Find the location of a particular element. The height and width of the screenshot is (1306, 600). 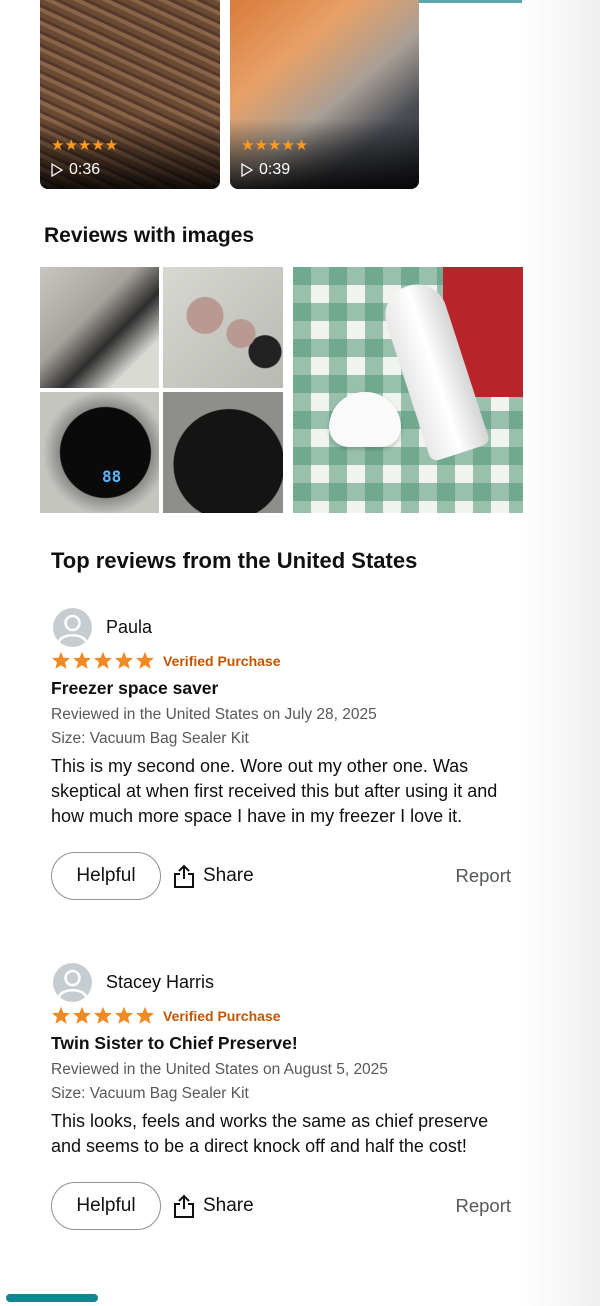

reviews-with-images-heading: Reviews with images is located at coordinates (149, 235).